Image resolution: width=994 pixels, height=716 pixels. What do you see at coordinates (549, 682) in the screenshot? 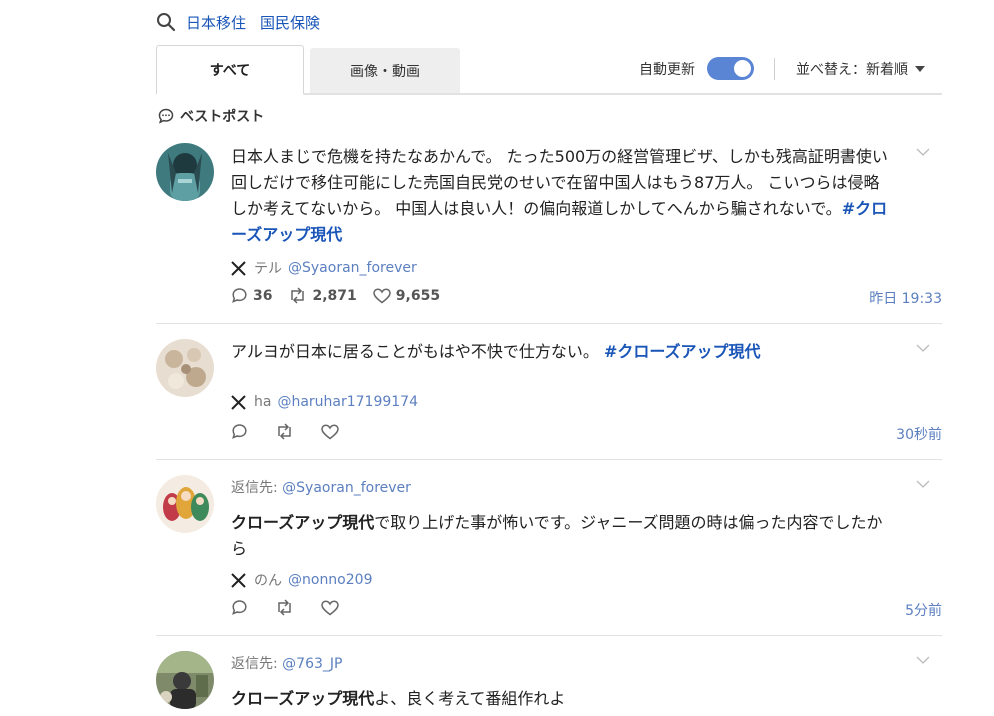
I see `post: 返信先: @763_JP クローズアップ現代よ、良く考えて番組作れよ` at bounding box center [549, 682].